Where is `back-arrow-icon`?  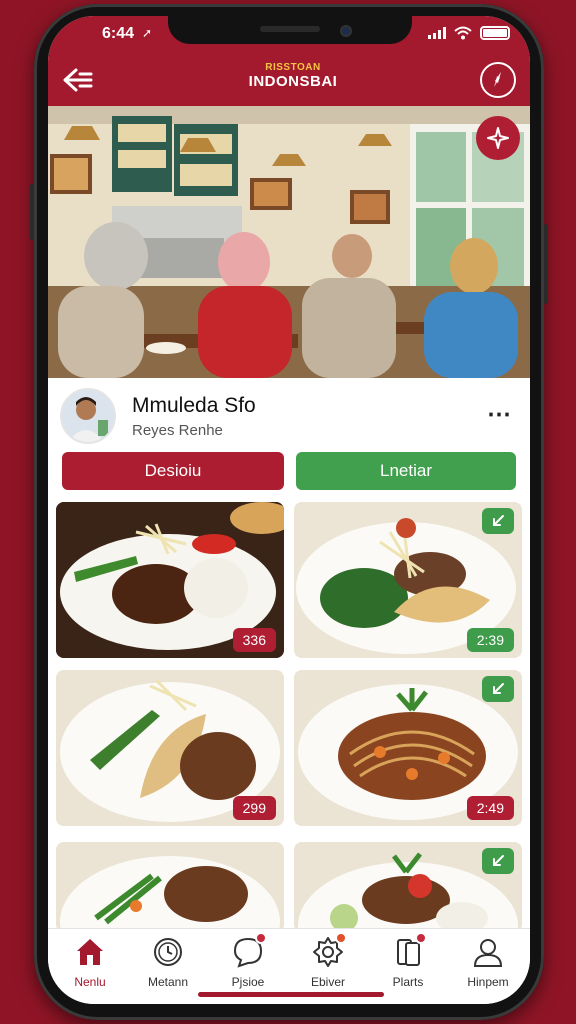
back-arrow-icon is located at coordinates (78, 80).